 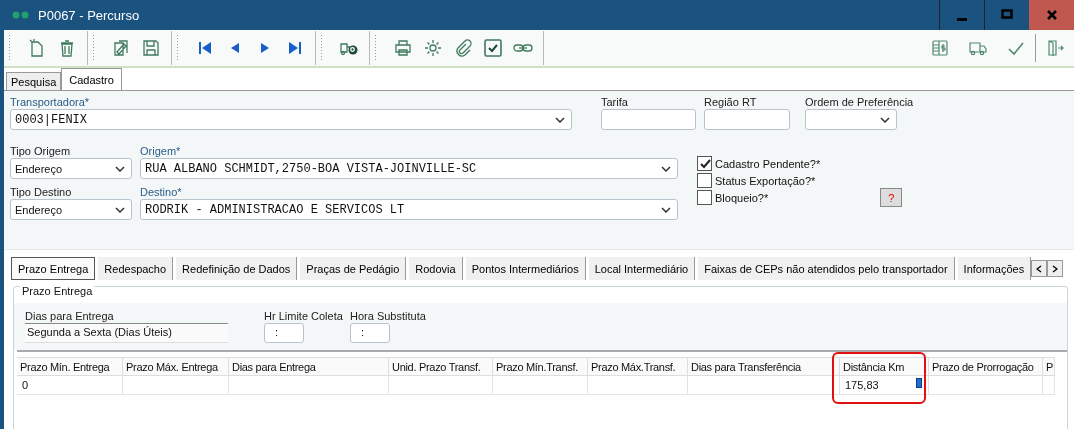 I want to click on scroll-left-button, so click(x=1039, y=268).